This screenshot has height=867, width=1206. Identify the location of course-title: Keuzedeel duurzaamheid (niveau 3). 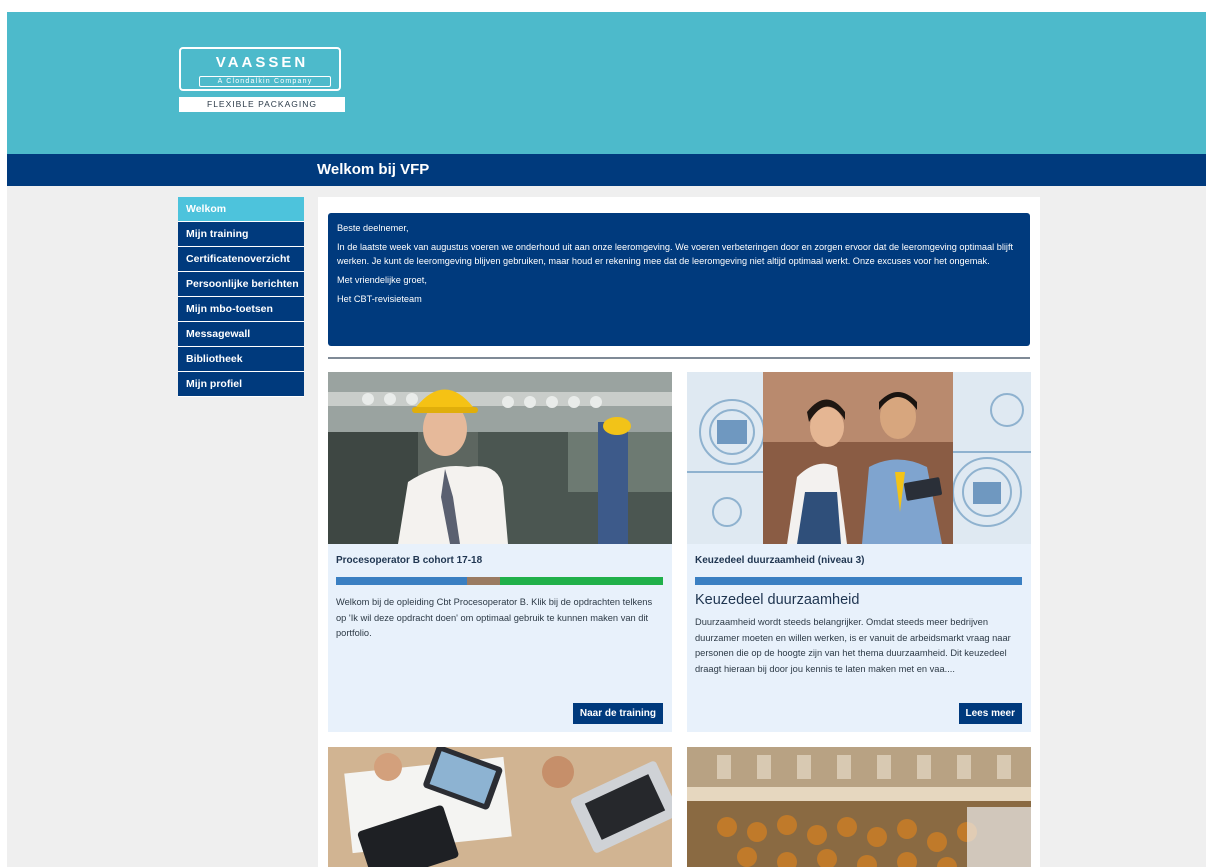
(780, 560).